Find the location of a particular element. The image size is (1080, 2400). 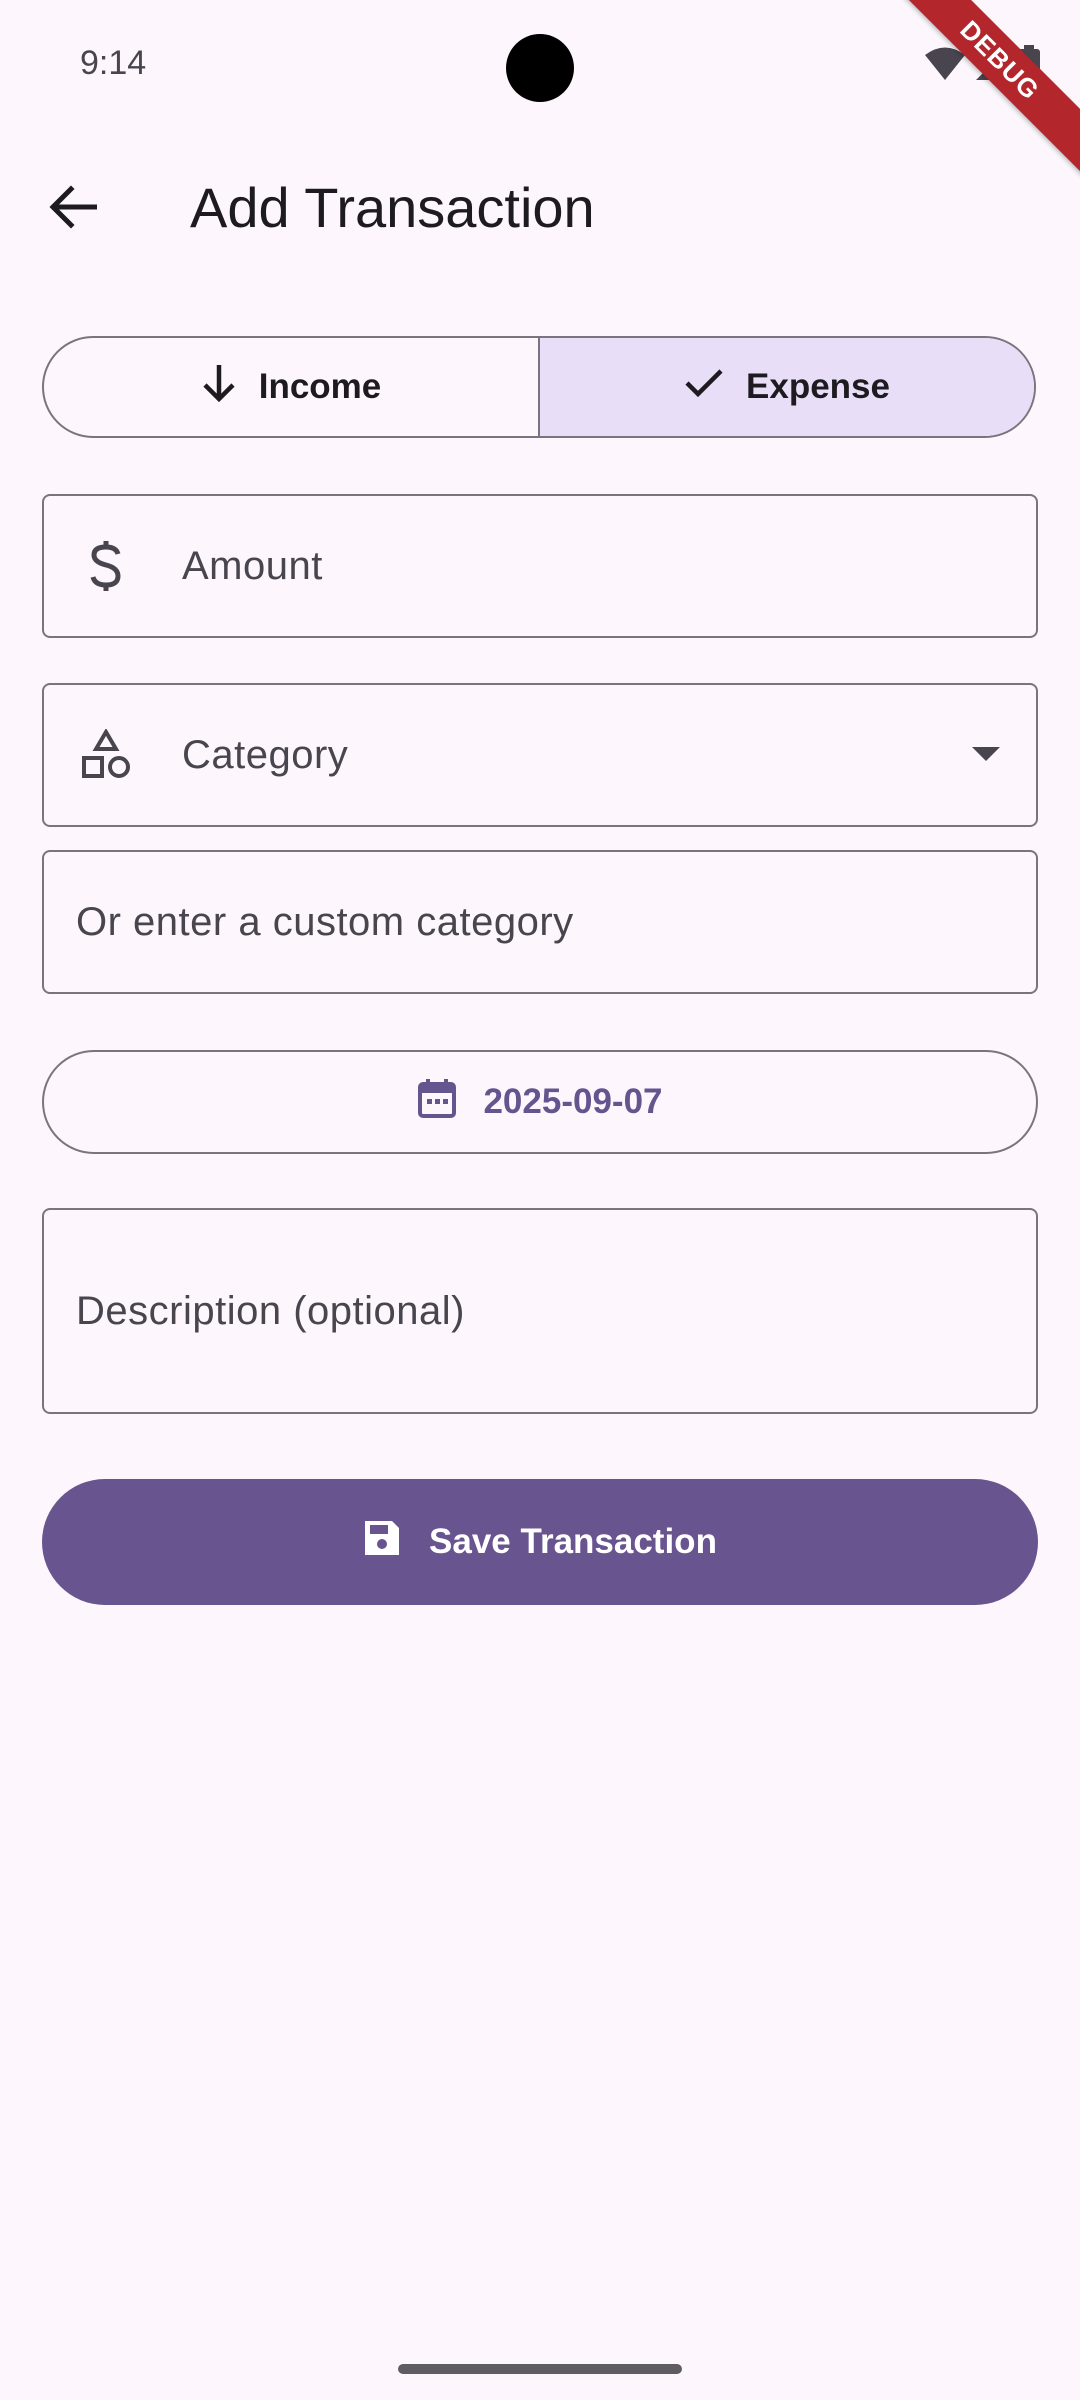

home-indicator is located at coordinates (540, 2369).